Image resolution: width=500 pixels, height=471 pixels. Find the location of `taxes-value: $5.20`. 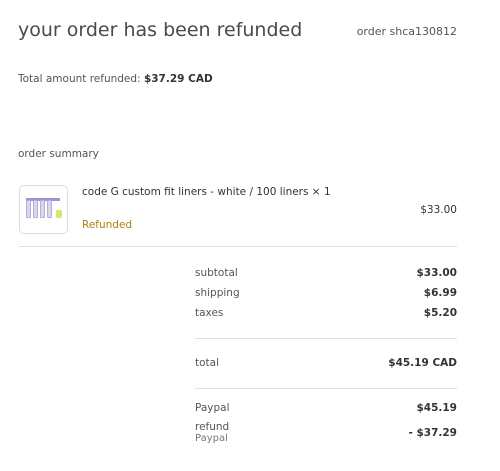

taxes-value: $5.20 is located at coordinates (440, 313).